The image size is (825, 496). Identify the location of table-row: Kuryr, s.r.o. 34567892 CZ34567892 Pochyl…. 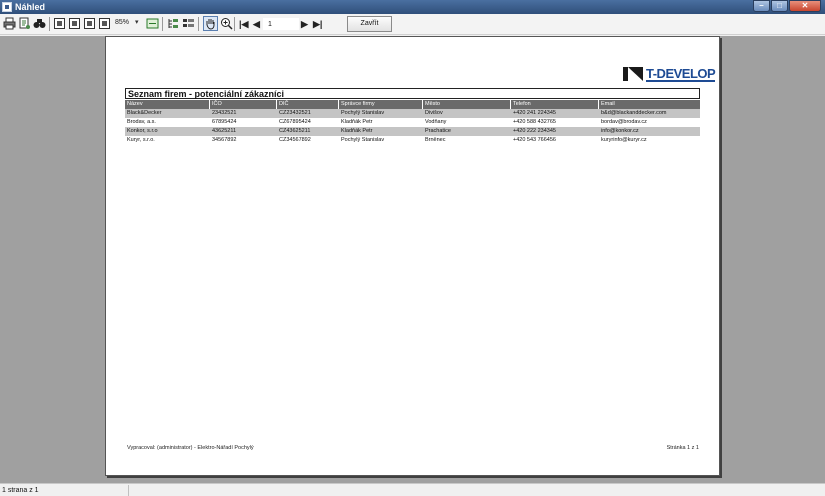
(412, 140).